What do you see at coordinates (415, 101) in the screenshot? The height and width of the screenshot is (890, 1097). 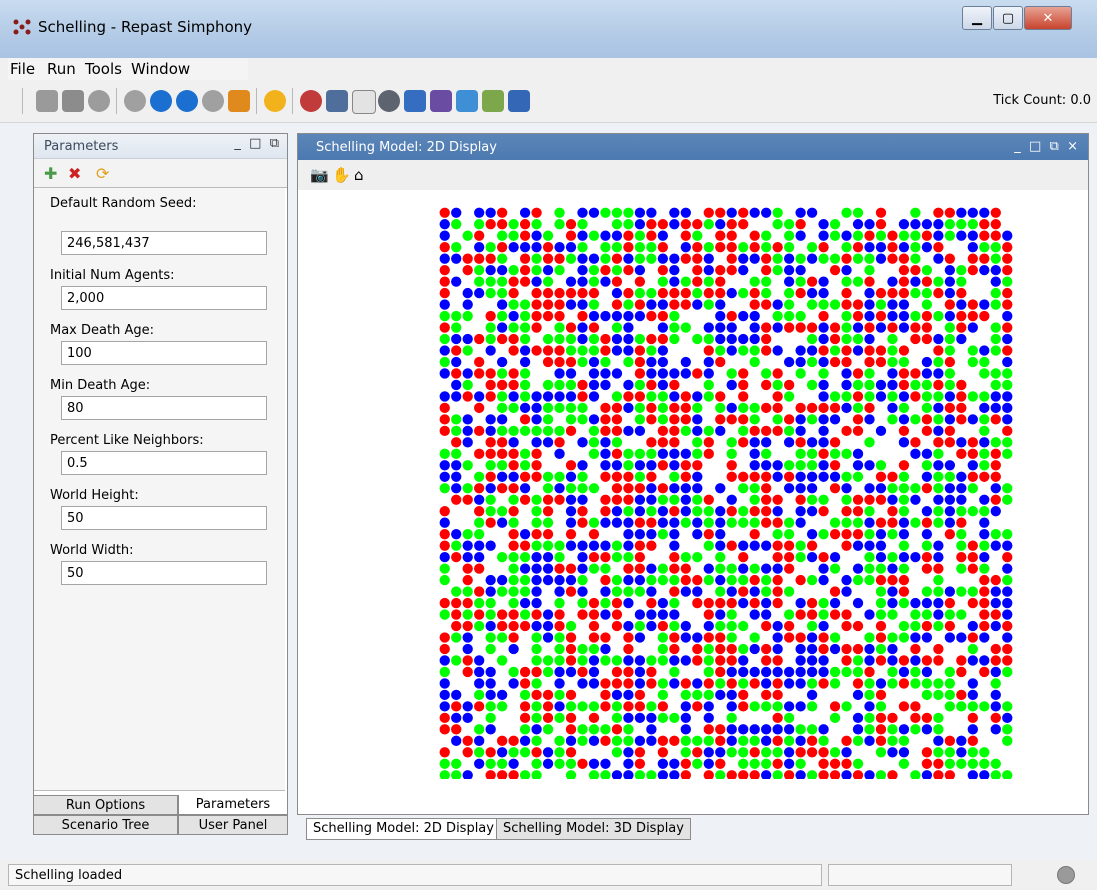 I see `user-icon` at bounding box center [415, 101].